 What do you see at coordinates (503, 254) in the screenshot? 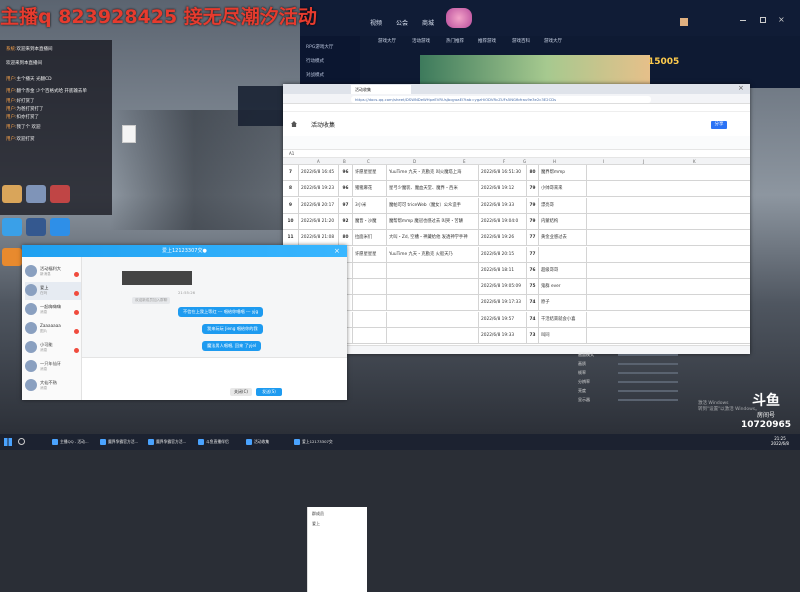
I see `table-cell: 2022/6/8 20:15` at bounding box center [503, 254].